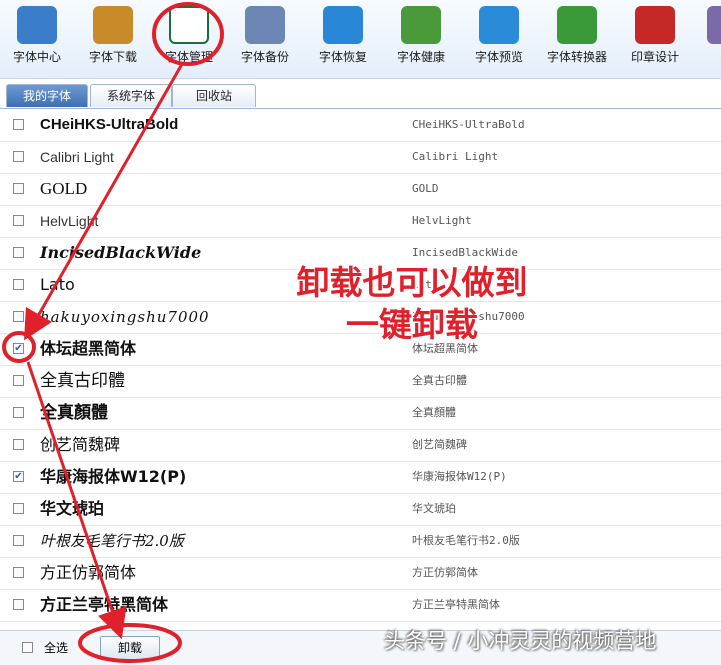  What do you see at coordinates (109, 124) in the screenshot?
I see `font-preview-text: CHeiHKS-UltraBold` at bounding box center [109, 124].